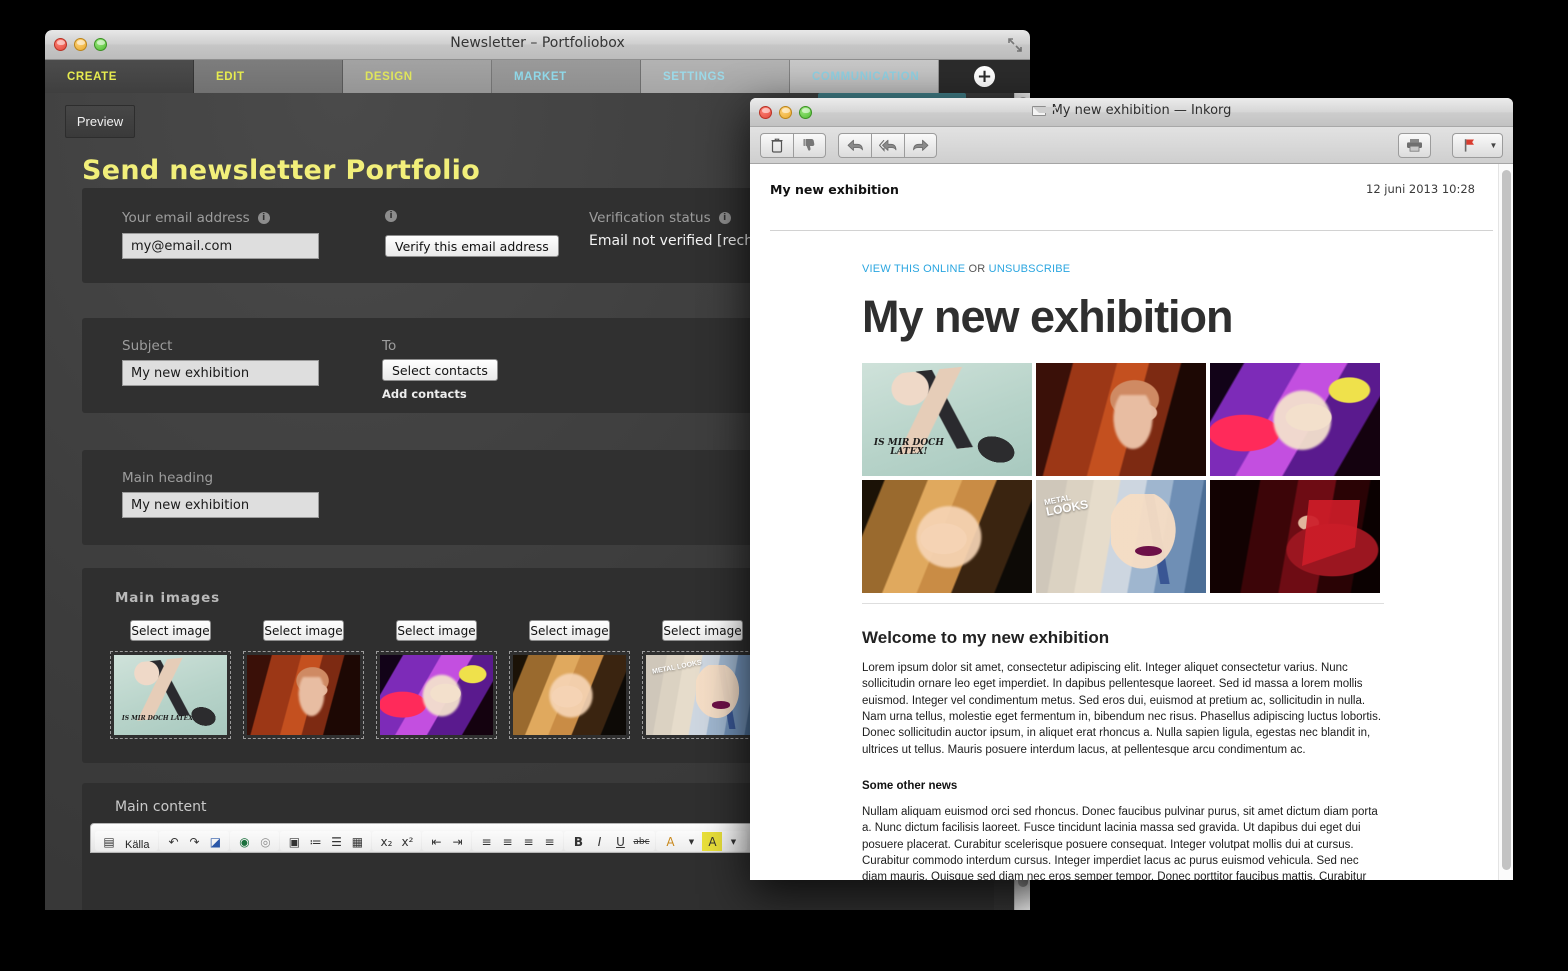  What do you see at coordinates (417, 76) in the screenshot?
I see `tab-design: DESIGN` at bounding box center [417, 76].